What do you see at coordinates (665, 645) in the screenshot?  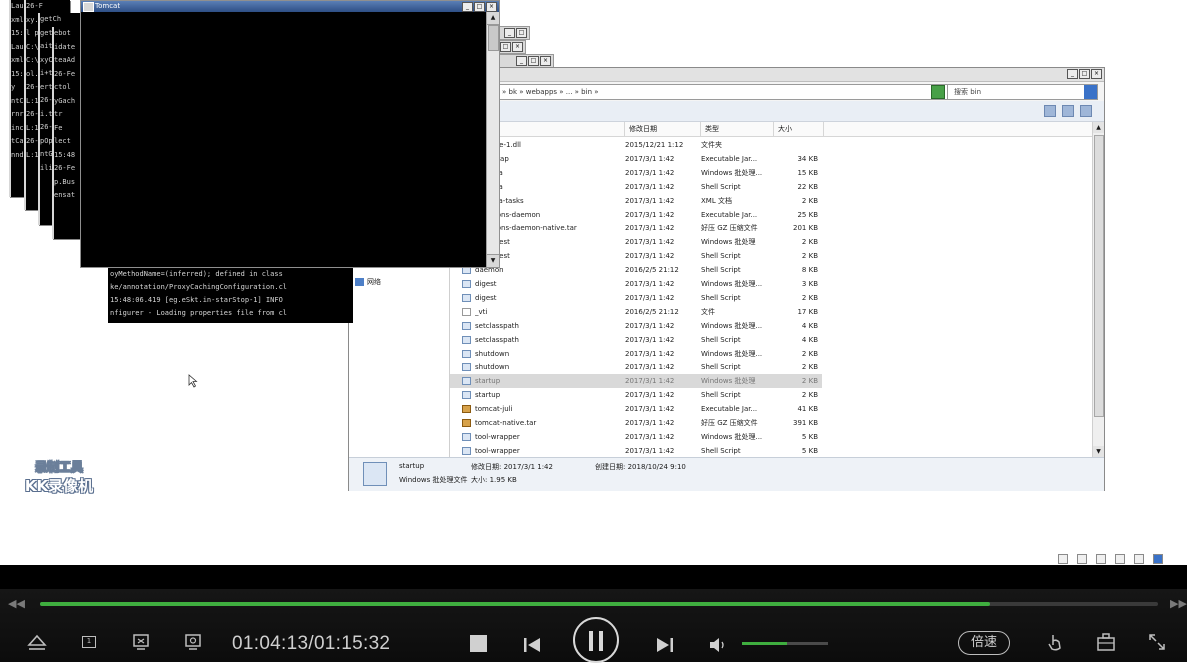 I see `next-button` at bounding box center [665, 645].